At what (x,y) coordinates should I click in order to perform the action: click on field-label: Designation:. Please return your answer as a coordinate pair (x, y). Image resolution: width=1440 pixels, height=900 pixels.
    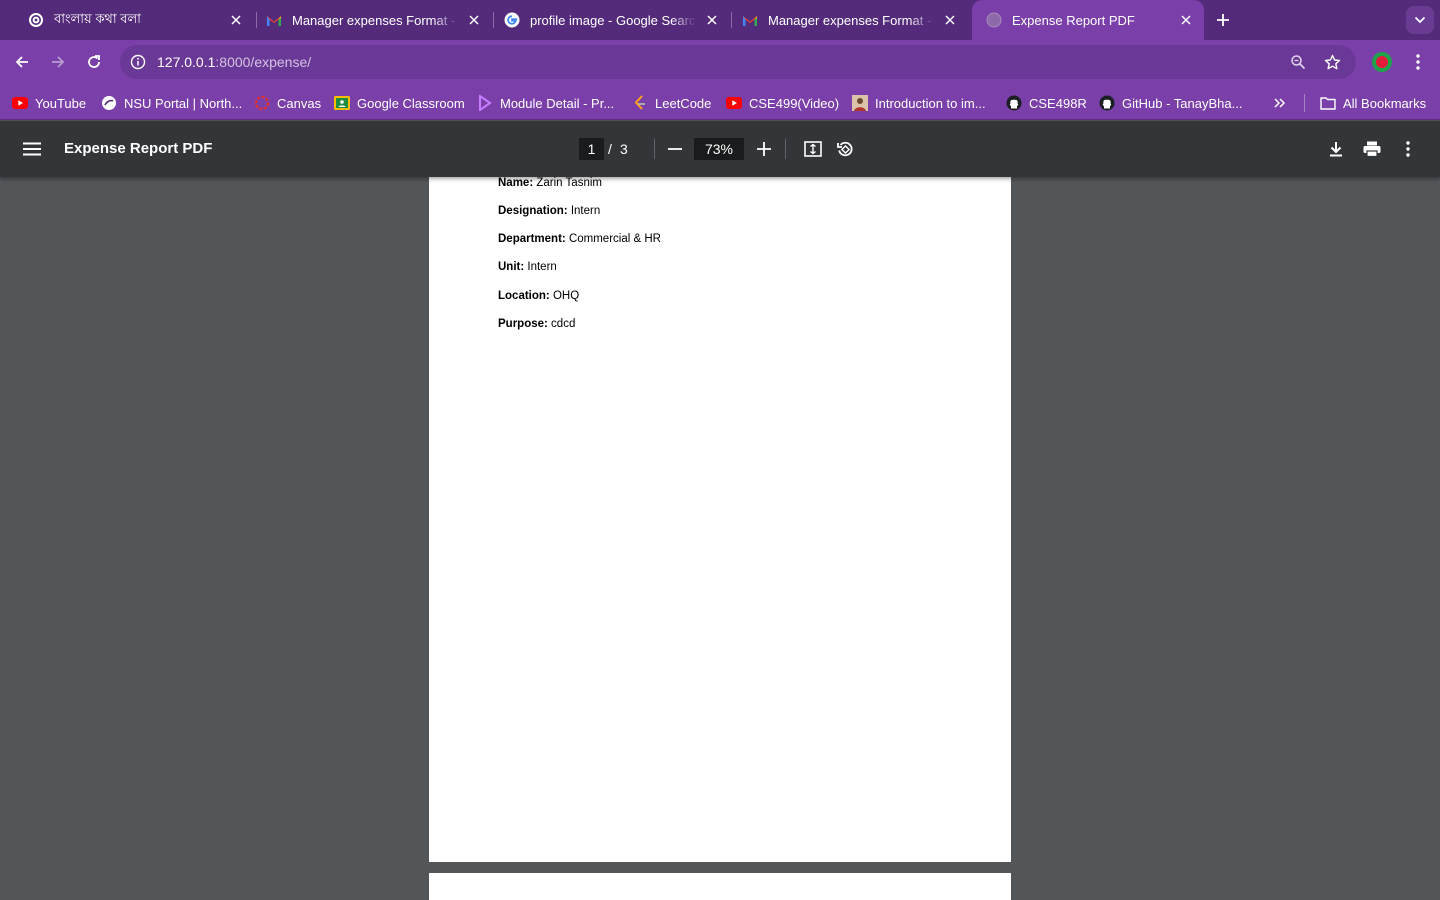
    Looking at the image, I should click on (533, 211).